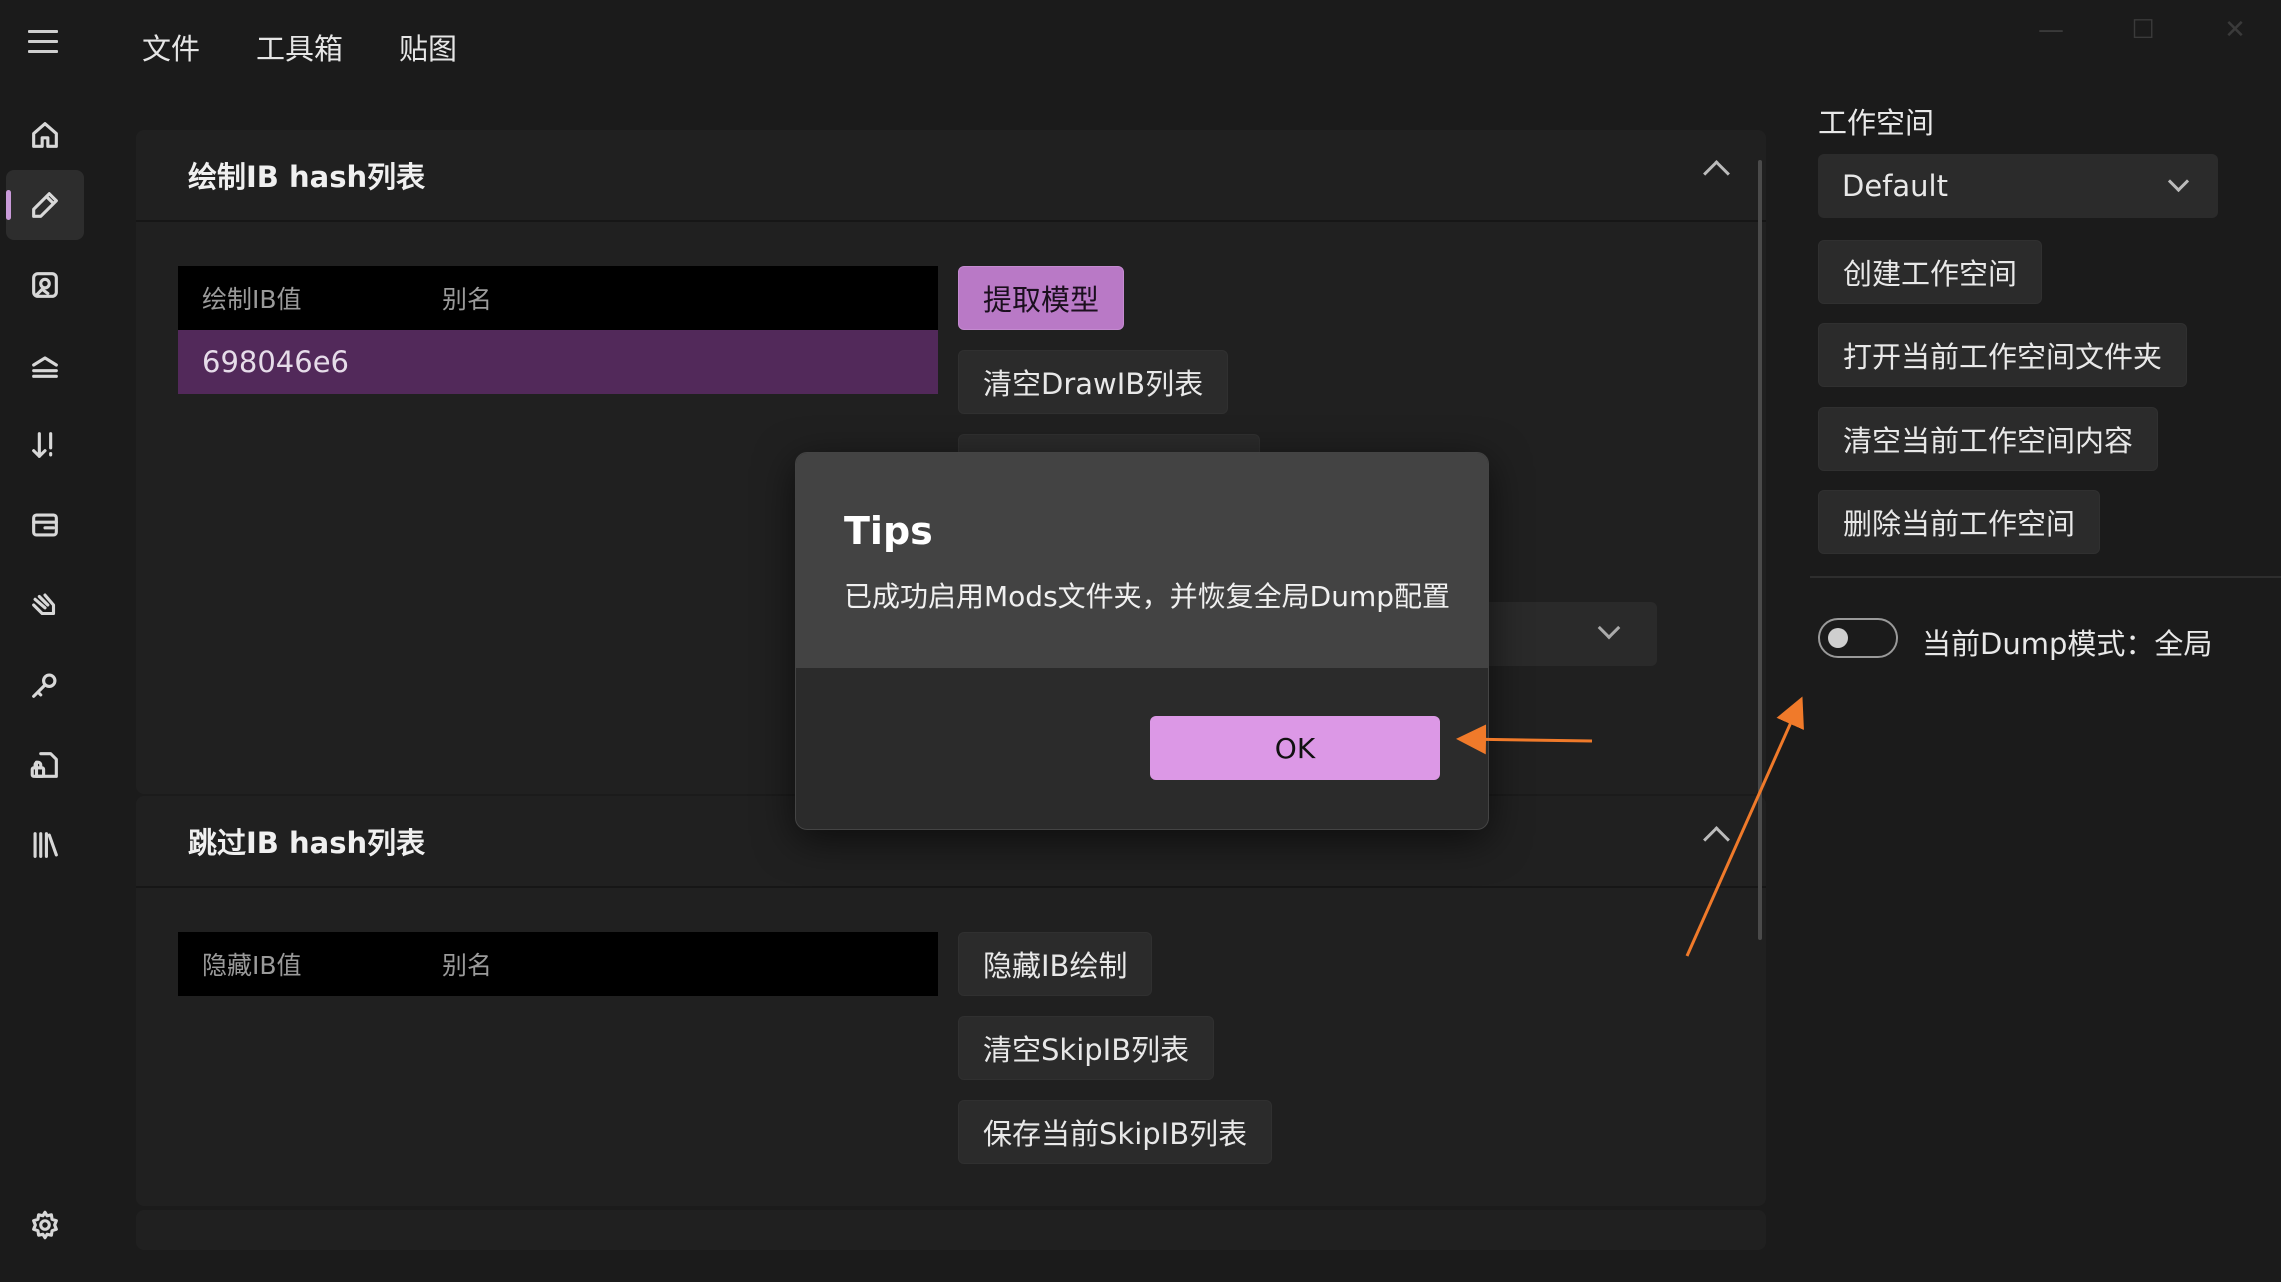 The image size is (2281, 1282). I want to click on maximize-button: ☐, so click(2143, 30).